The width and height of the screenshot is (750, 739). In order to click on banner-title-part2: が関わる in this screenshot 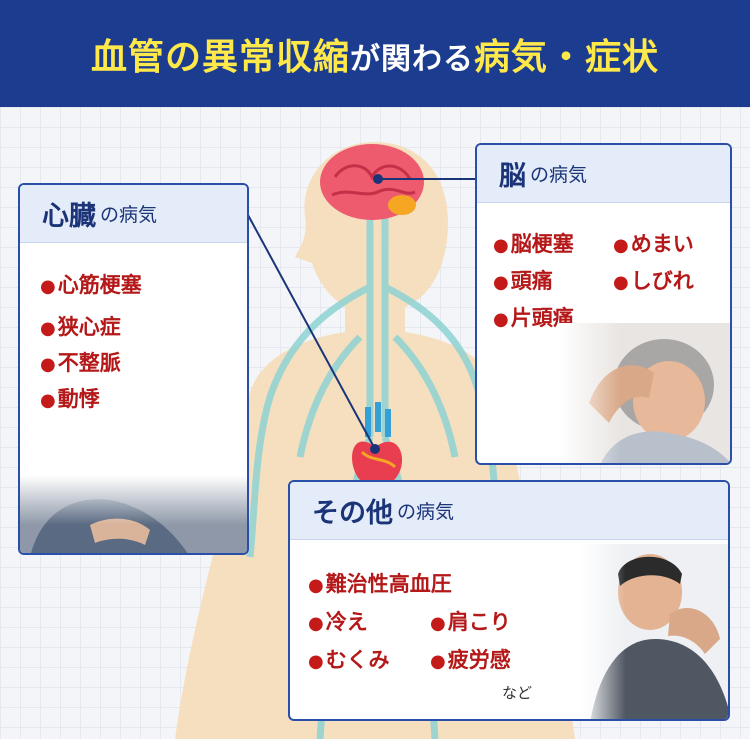, I will do `click(412, 59)`.